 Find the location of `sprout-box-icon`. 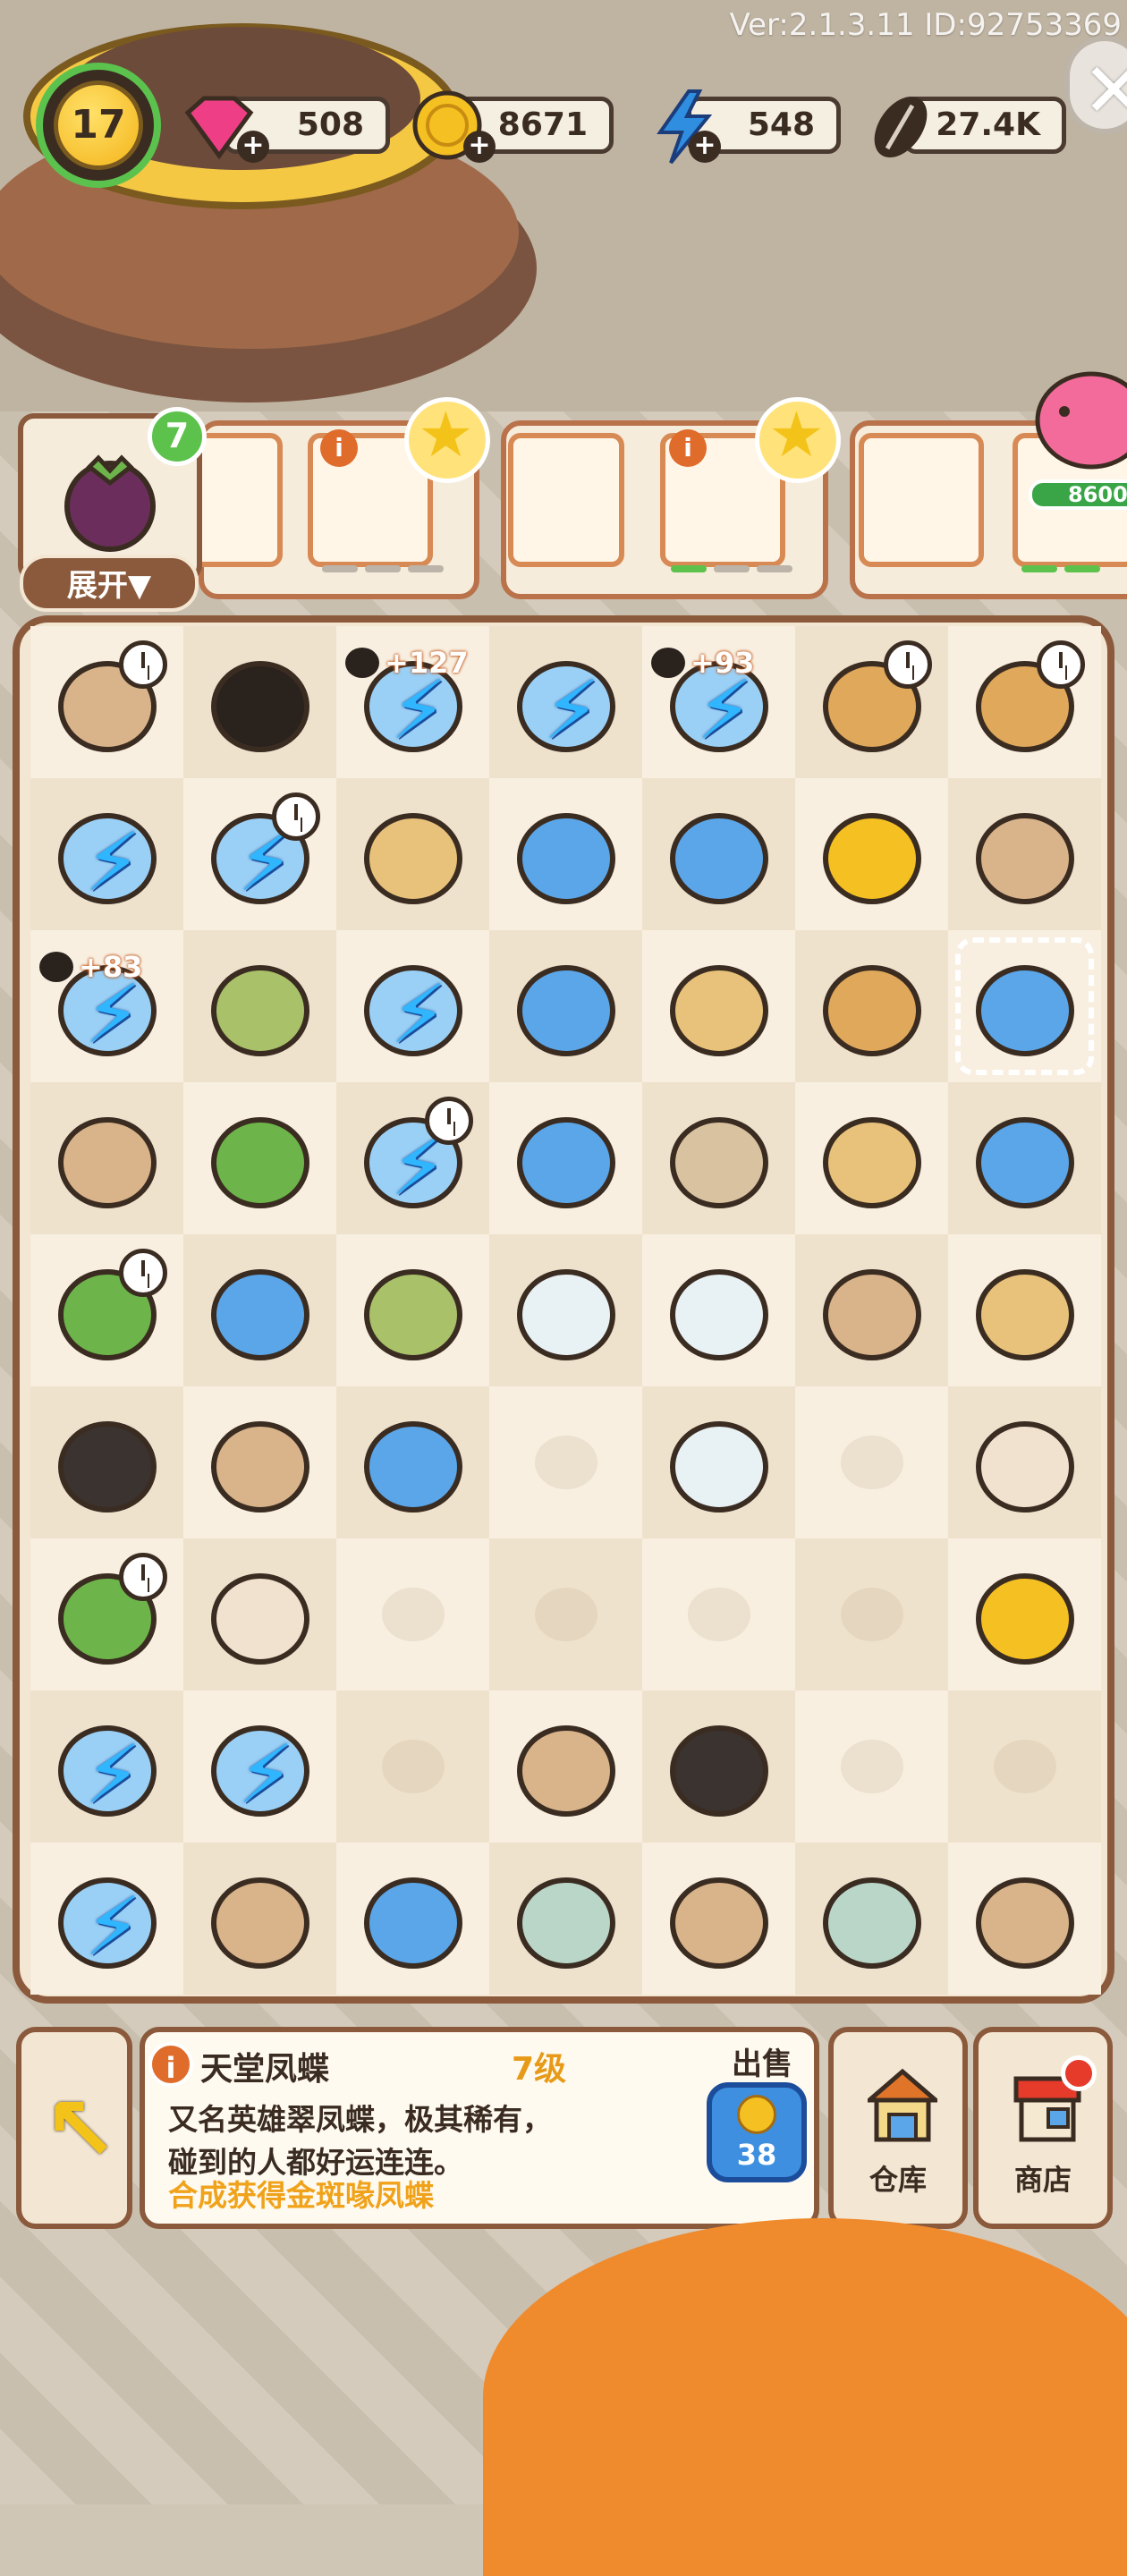

sprout-box-icon is located at coordinates (413, 1310).